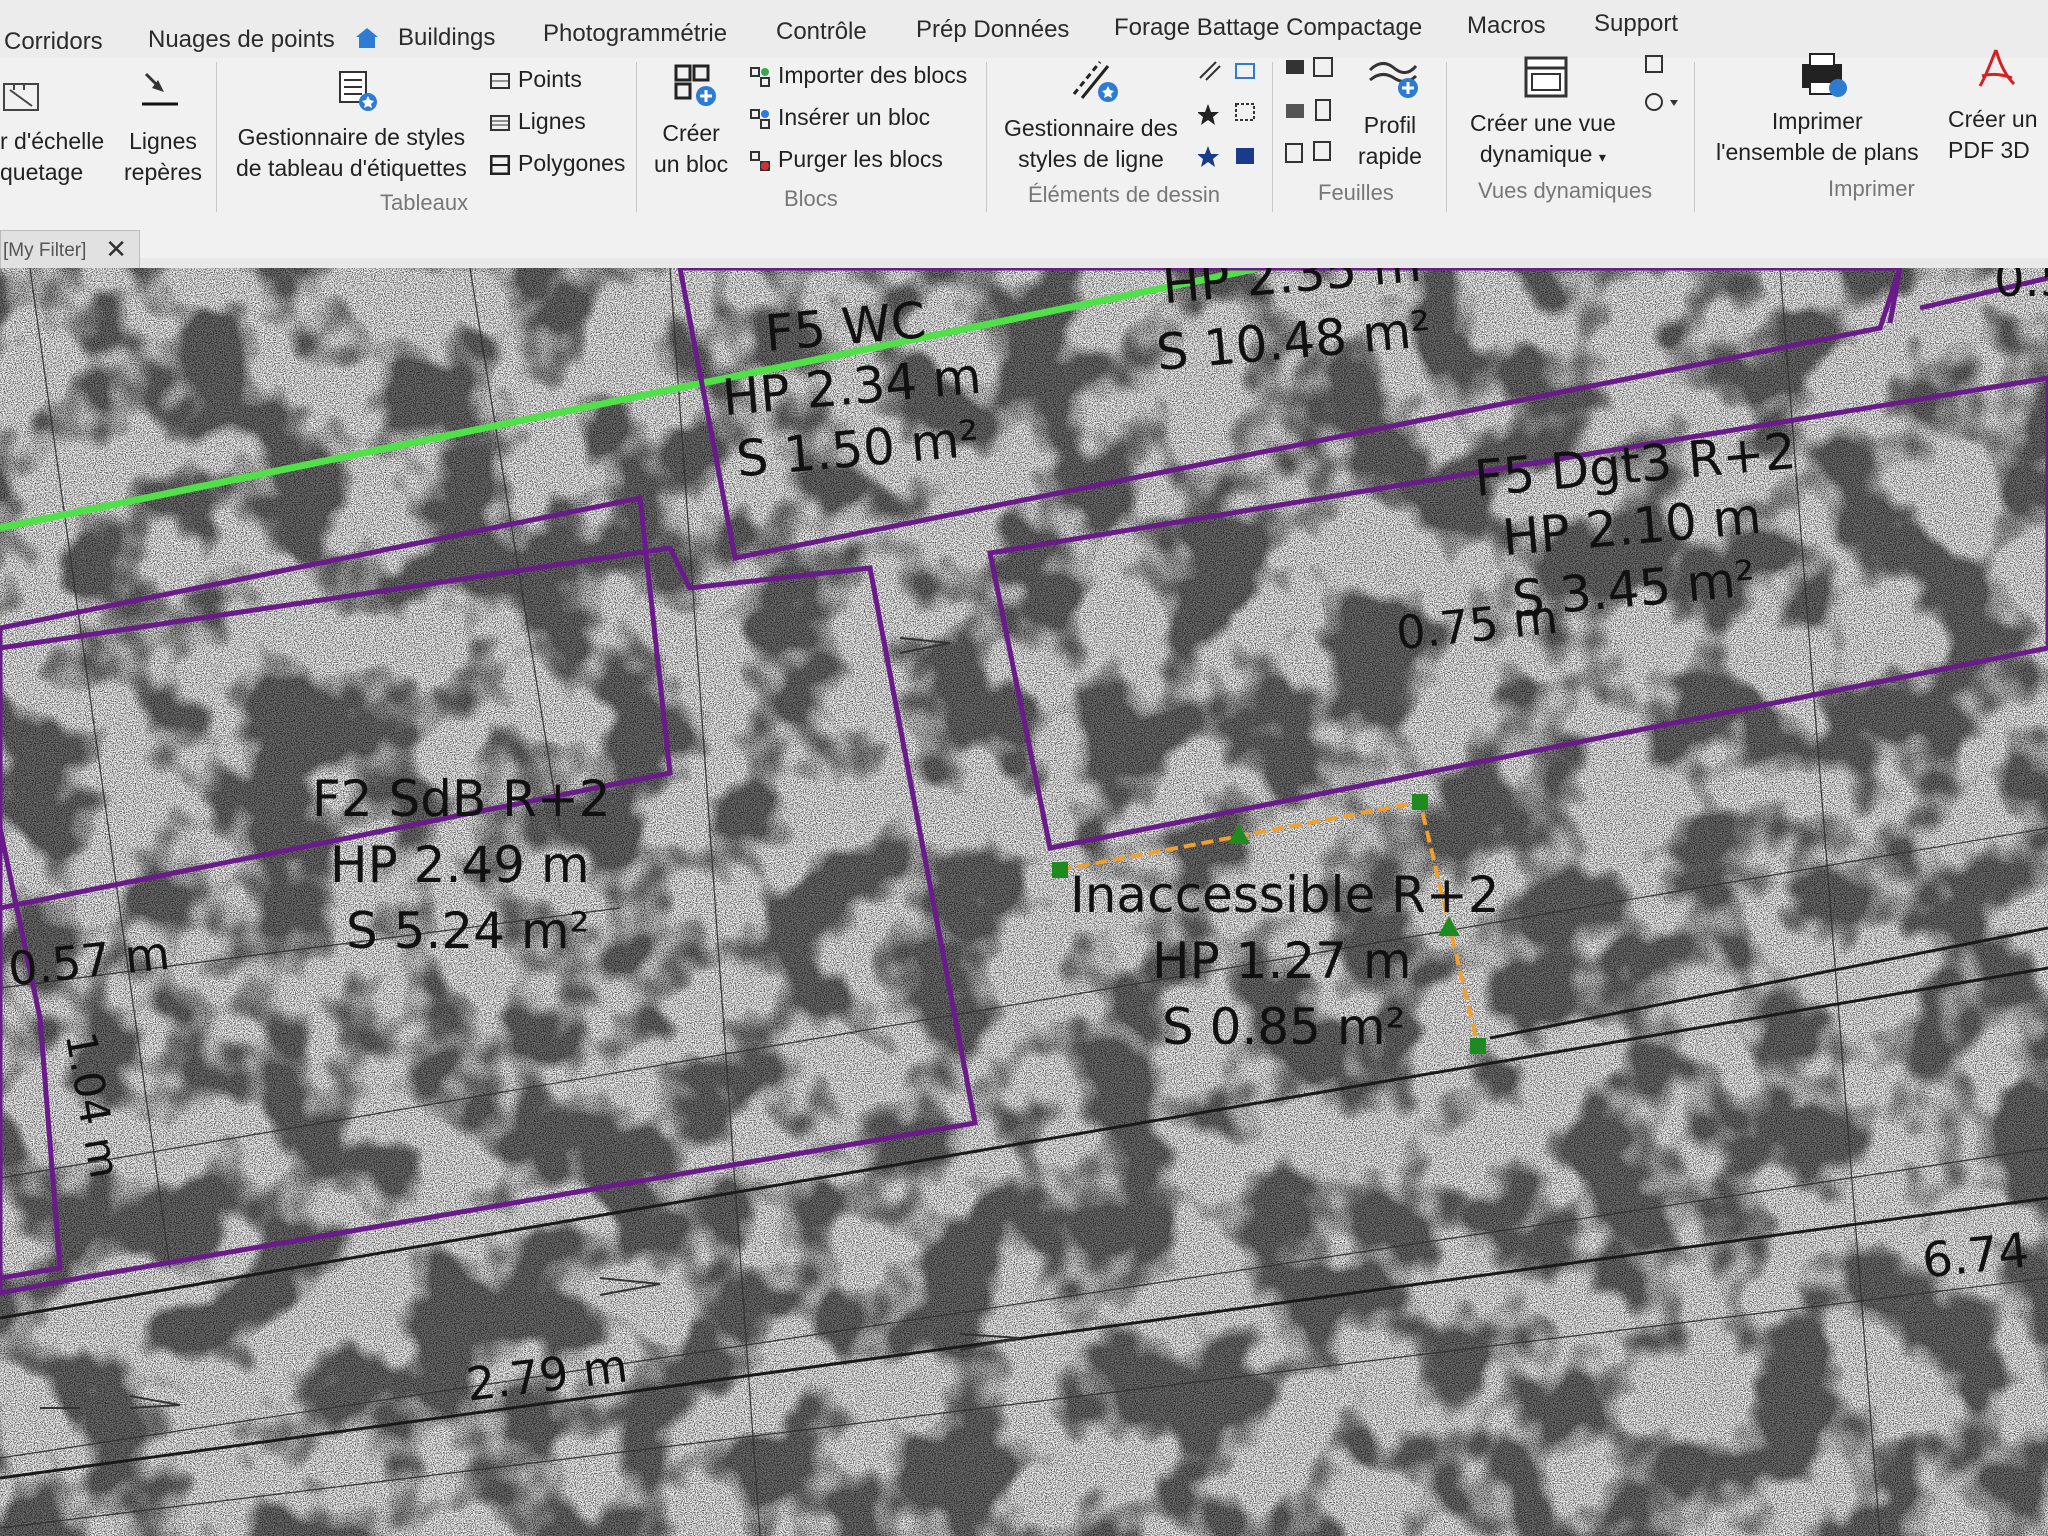 Image resolution: width=2048 pixels, height=1536 pixels. Describe the element at coordinates (1091, 128) in the screenshot. I see `gest-styles-ligne-line1: Gestionnaire des` at that location.